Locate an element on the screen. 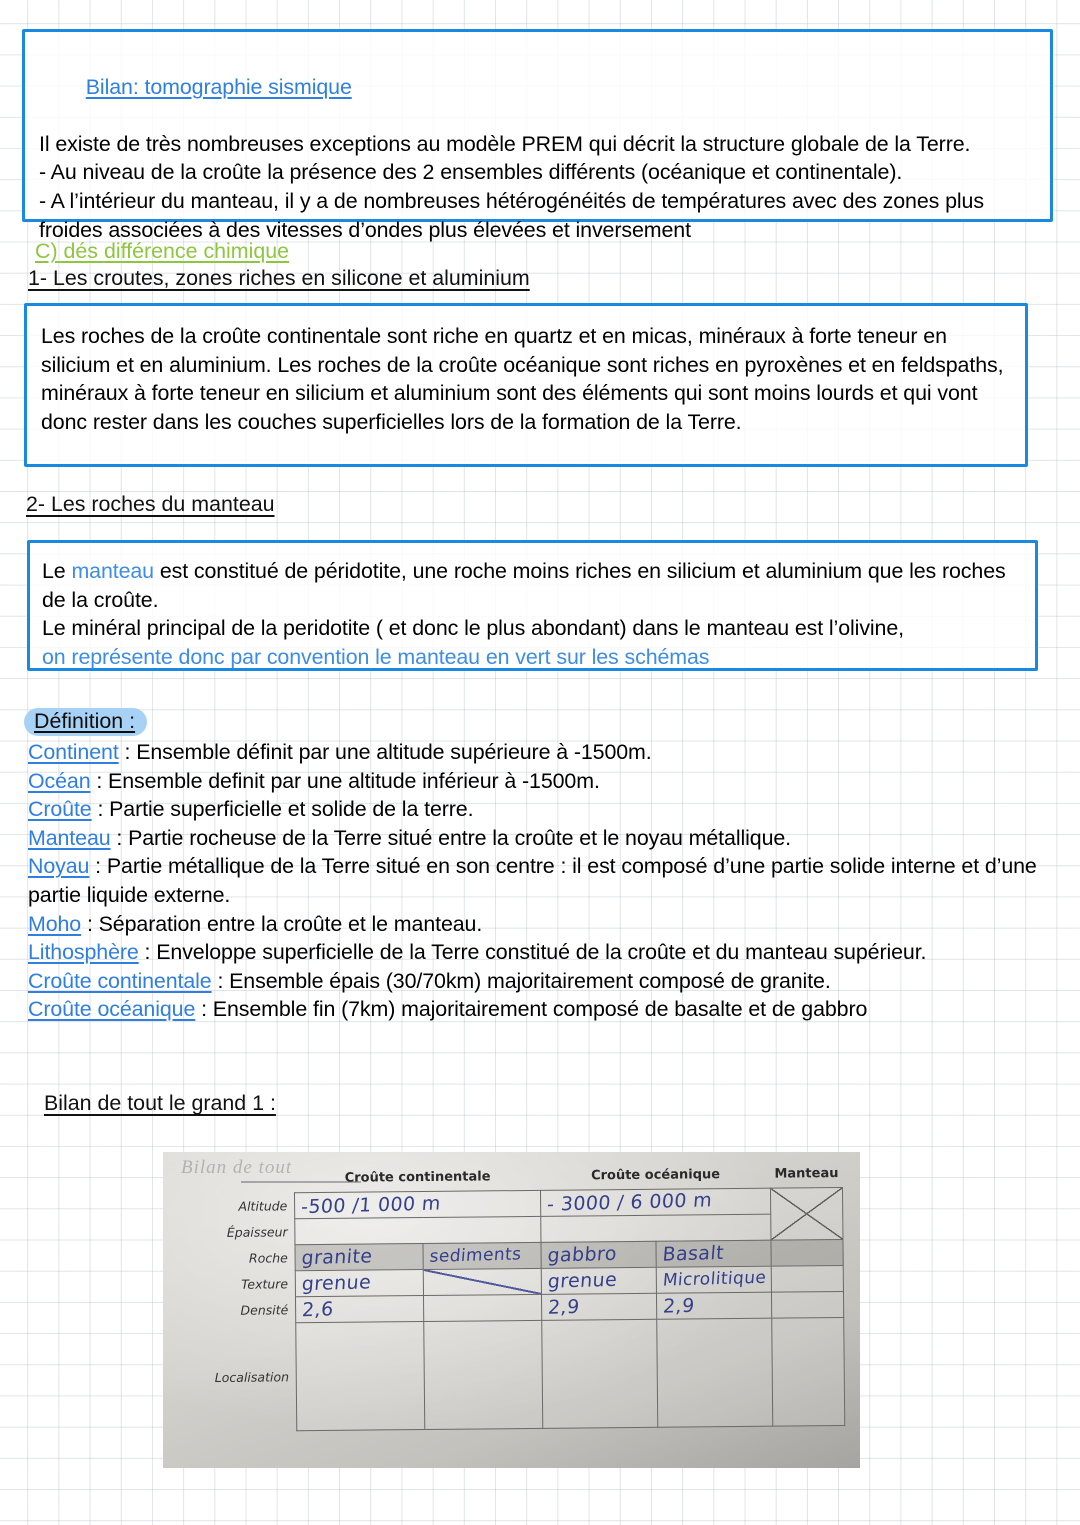 This screenshot has height=1525, width=1080. handwriting-densite-c1: 2,6 is located at coordinates (318, 1310).